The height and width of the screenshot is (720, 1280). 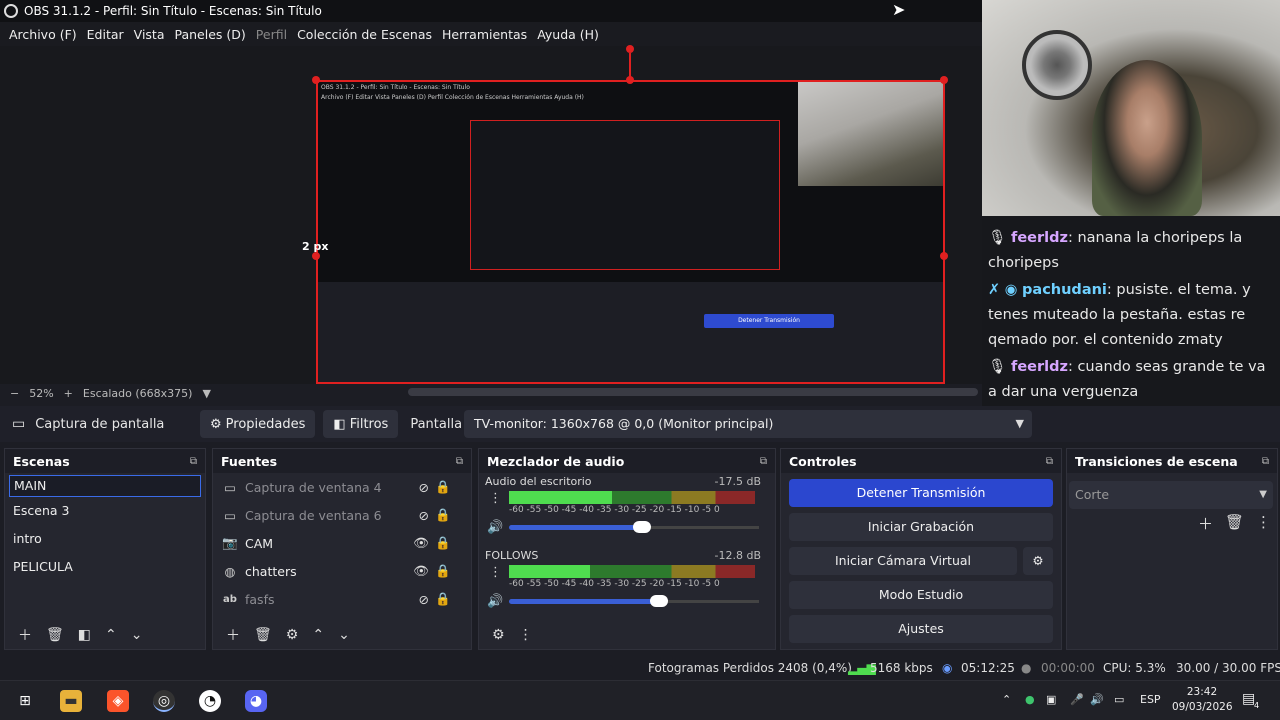 What do you see at coordinates (292, 635) in the screenshot?
I see `gear-icon: ⚙` at bounding box center [292, 635].